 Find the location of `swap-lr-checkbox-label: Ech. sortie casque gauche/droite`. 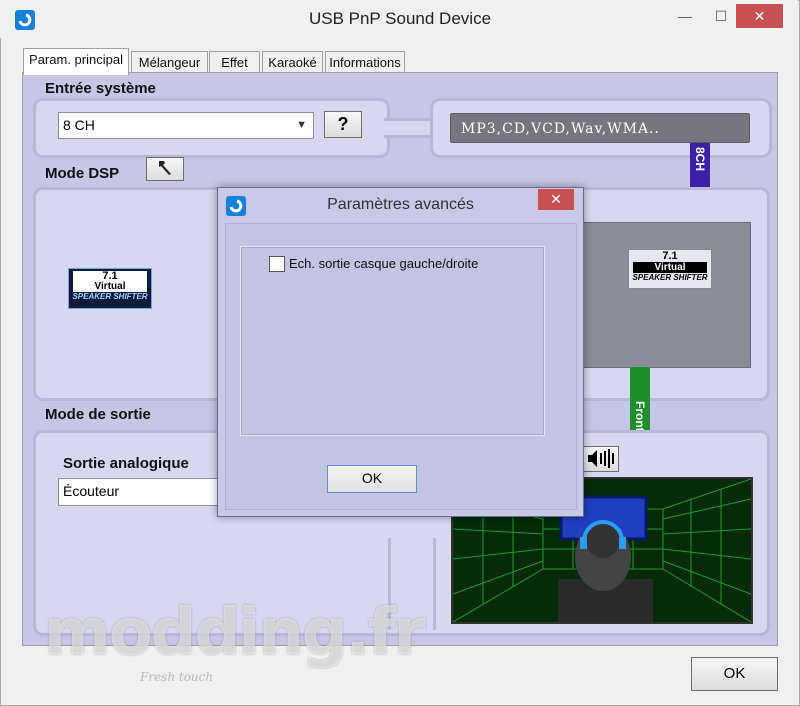

swap-lr-checkbox-label: Ech. sortie casque gauche/droite is located at coordinates (383, 263).